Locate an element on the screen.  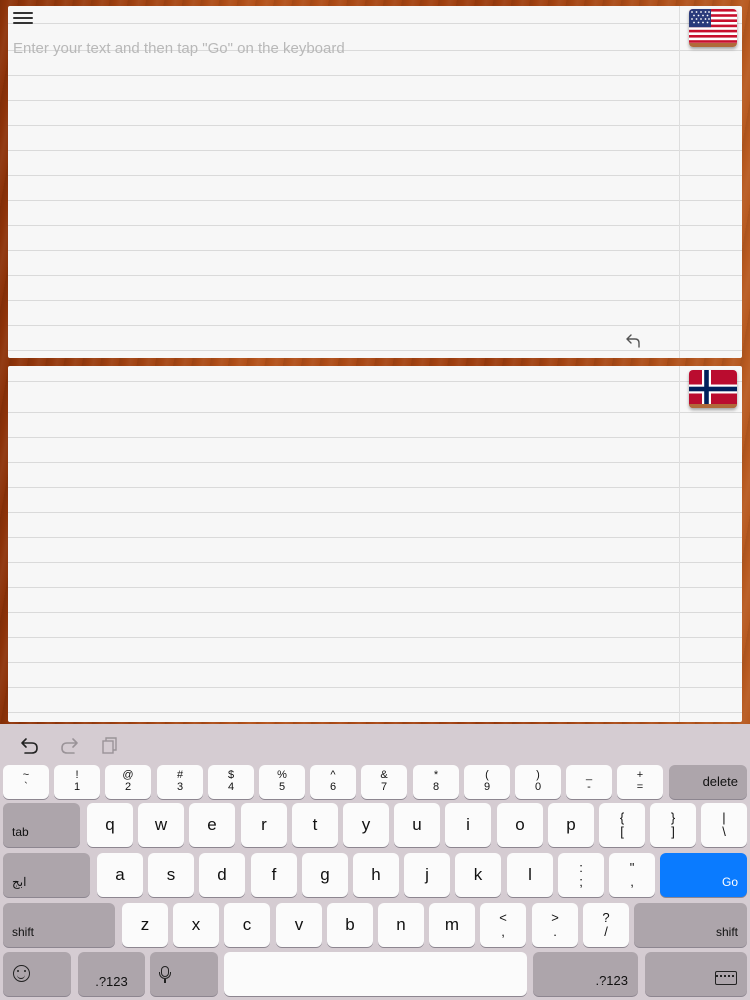
key-label: p is located at coordinates (571, 824).